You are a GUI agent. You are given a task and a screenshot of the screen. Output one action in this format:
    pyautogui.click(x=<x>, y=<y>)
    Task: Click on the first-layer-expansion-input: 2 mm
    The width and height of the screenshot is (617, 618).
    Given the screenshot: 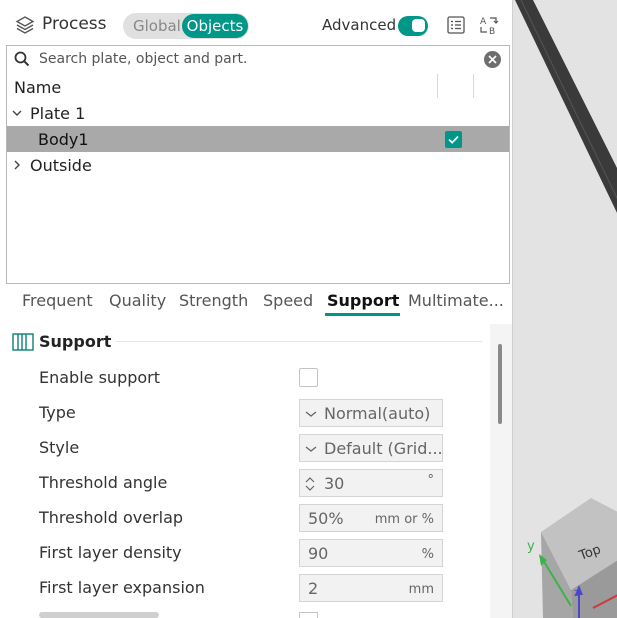 What is the action you would take?
    pyautogui.click(x=371, y=588)
    